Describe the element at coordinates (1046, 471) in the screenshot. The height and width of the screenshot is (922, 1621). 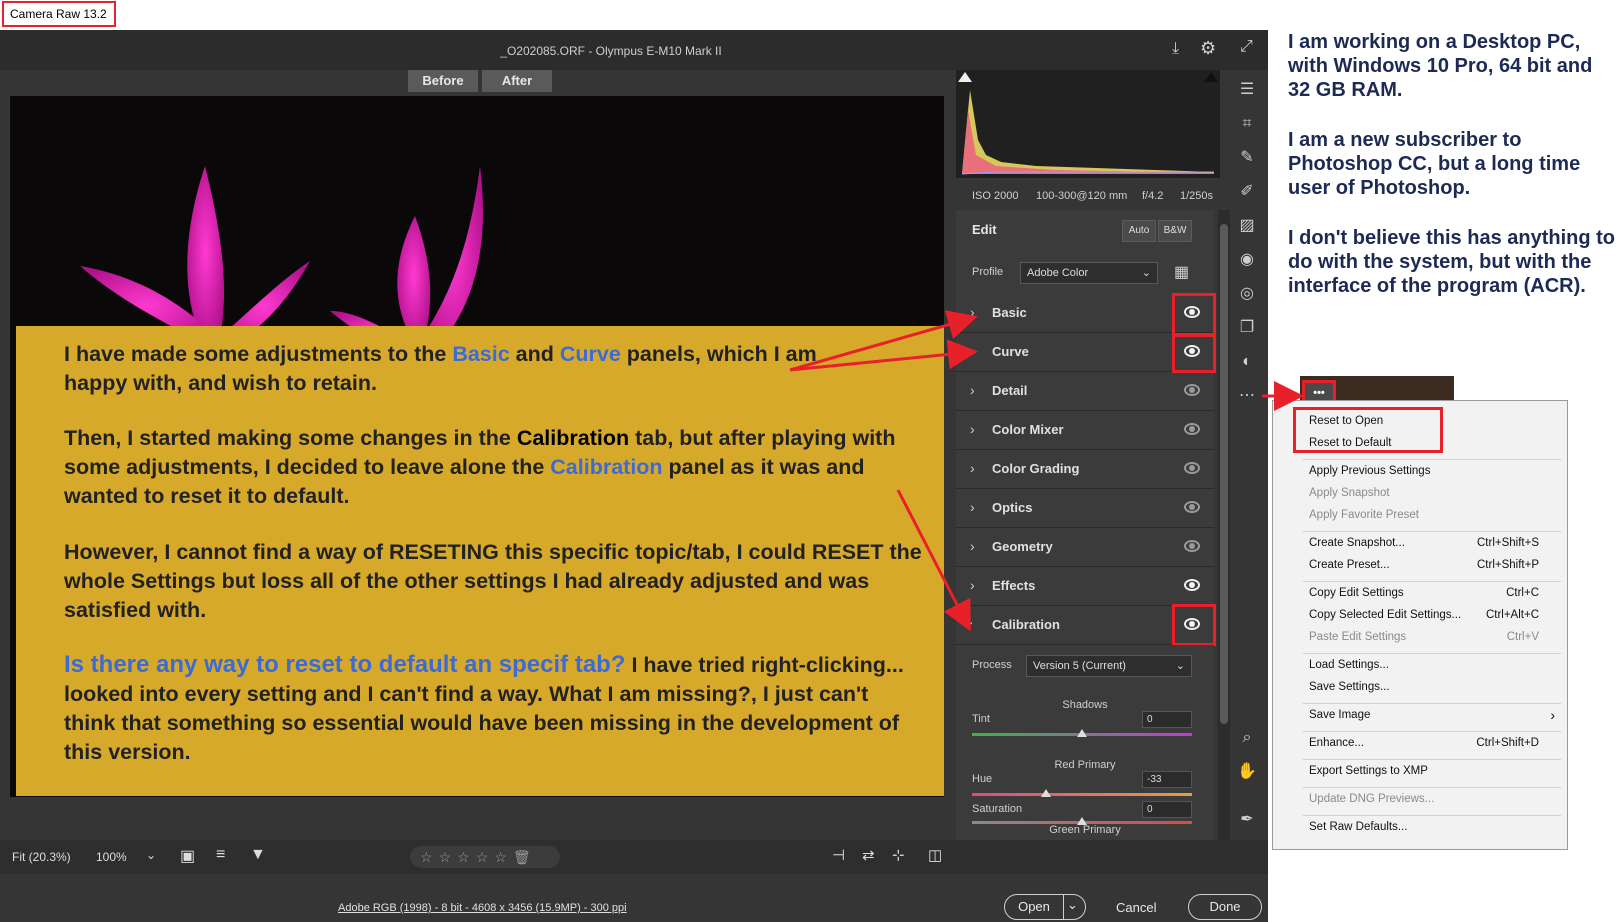
I see `annotation-arrows` at that location.